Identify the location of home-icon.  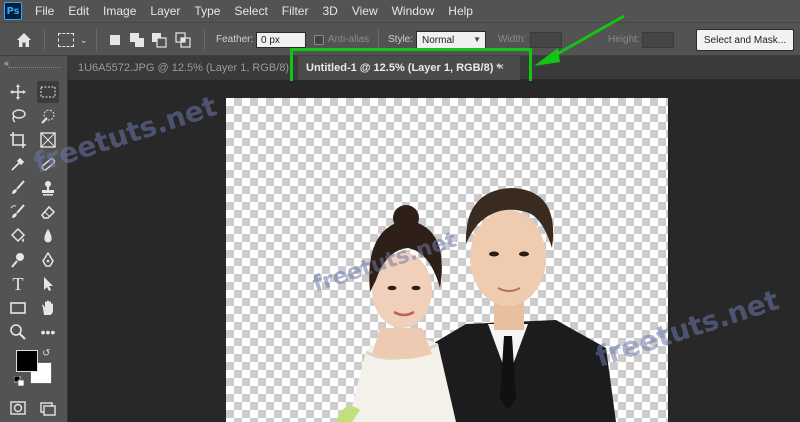
(24, 40).